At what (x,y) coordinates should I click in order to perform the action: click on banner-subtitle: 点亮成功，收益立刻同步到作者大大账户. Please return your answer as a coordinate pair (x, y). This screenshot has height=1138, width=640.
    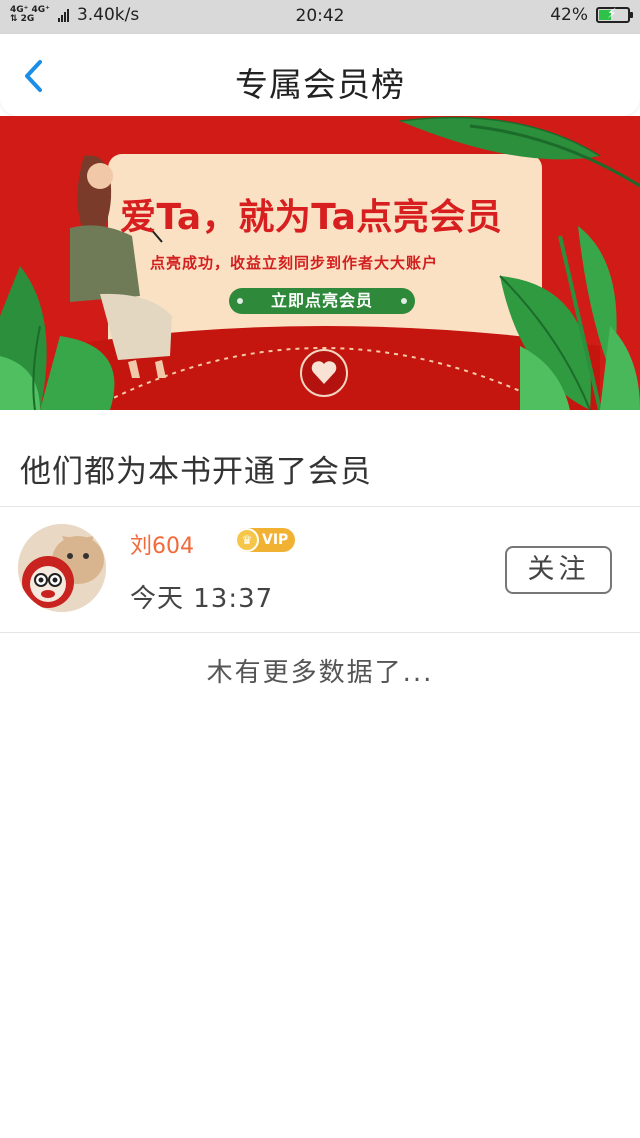
    Looking at the image, I should click on (294, 263).